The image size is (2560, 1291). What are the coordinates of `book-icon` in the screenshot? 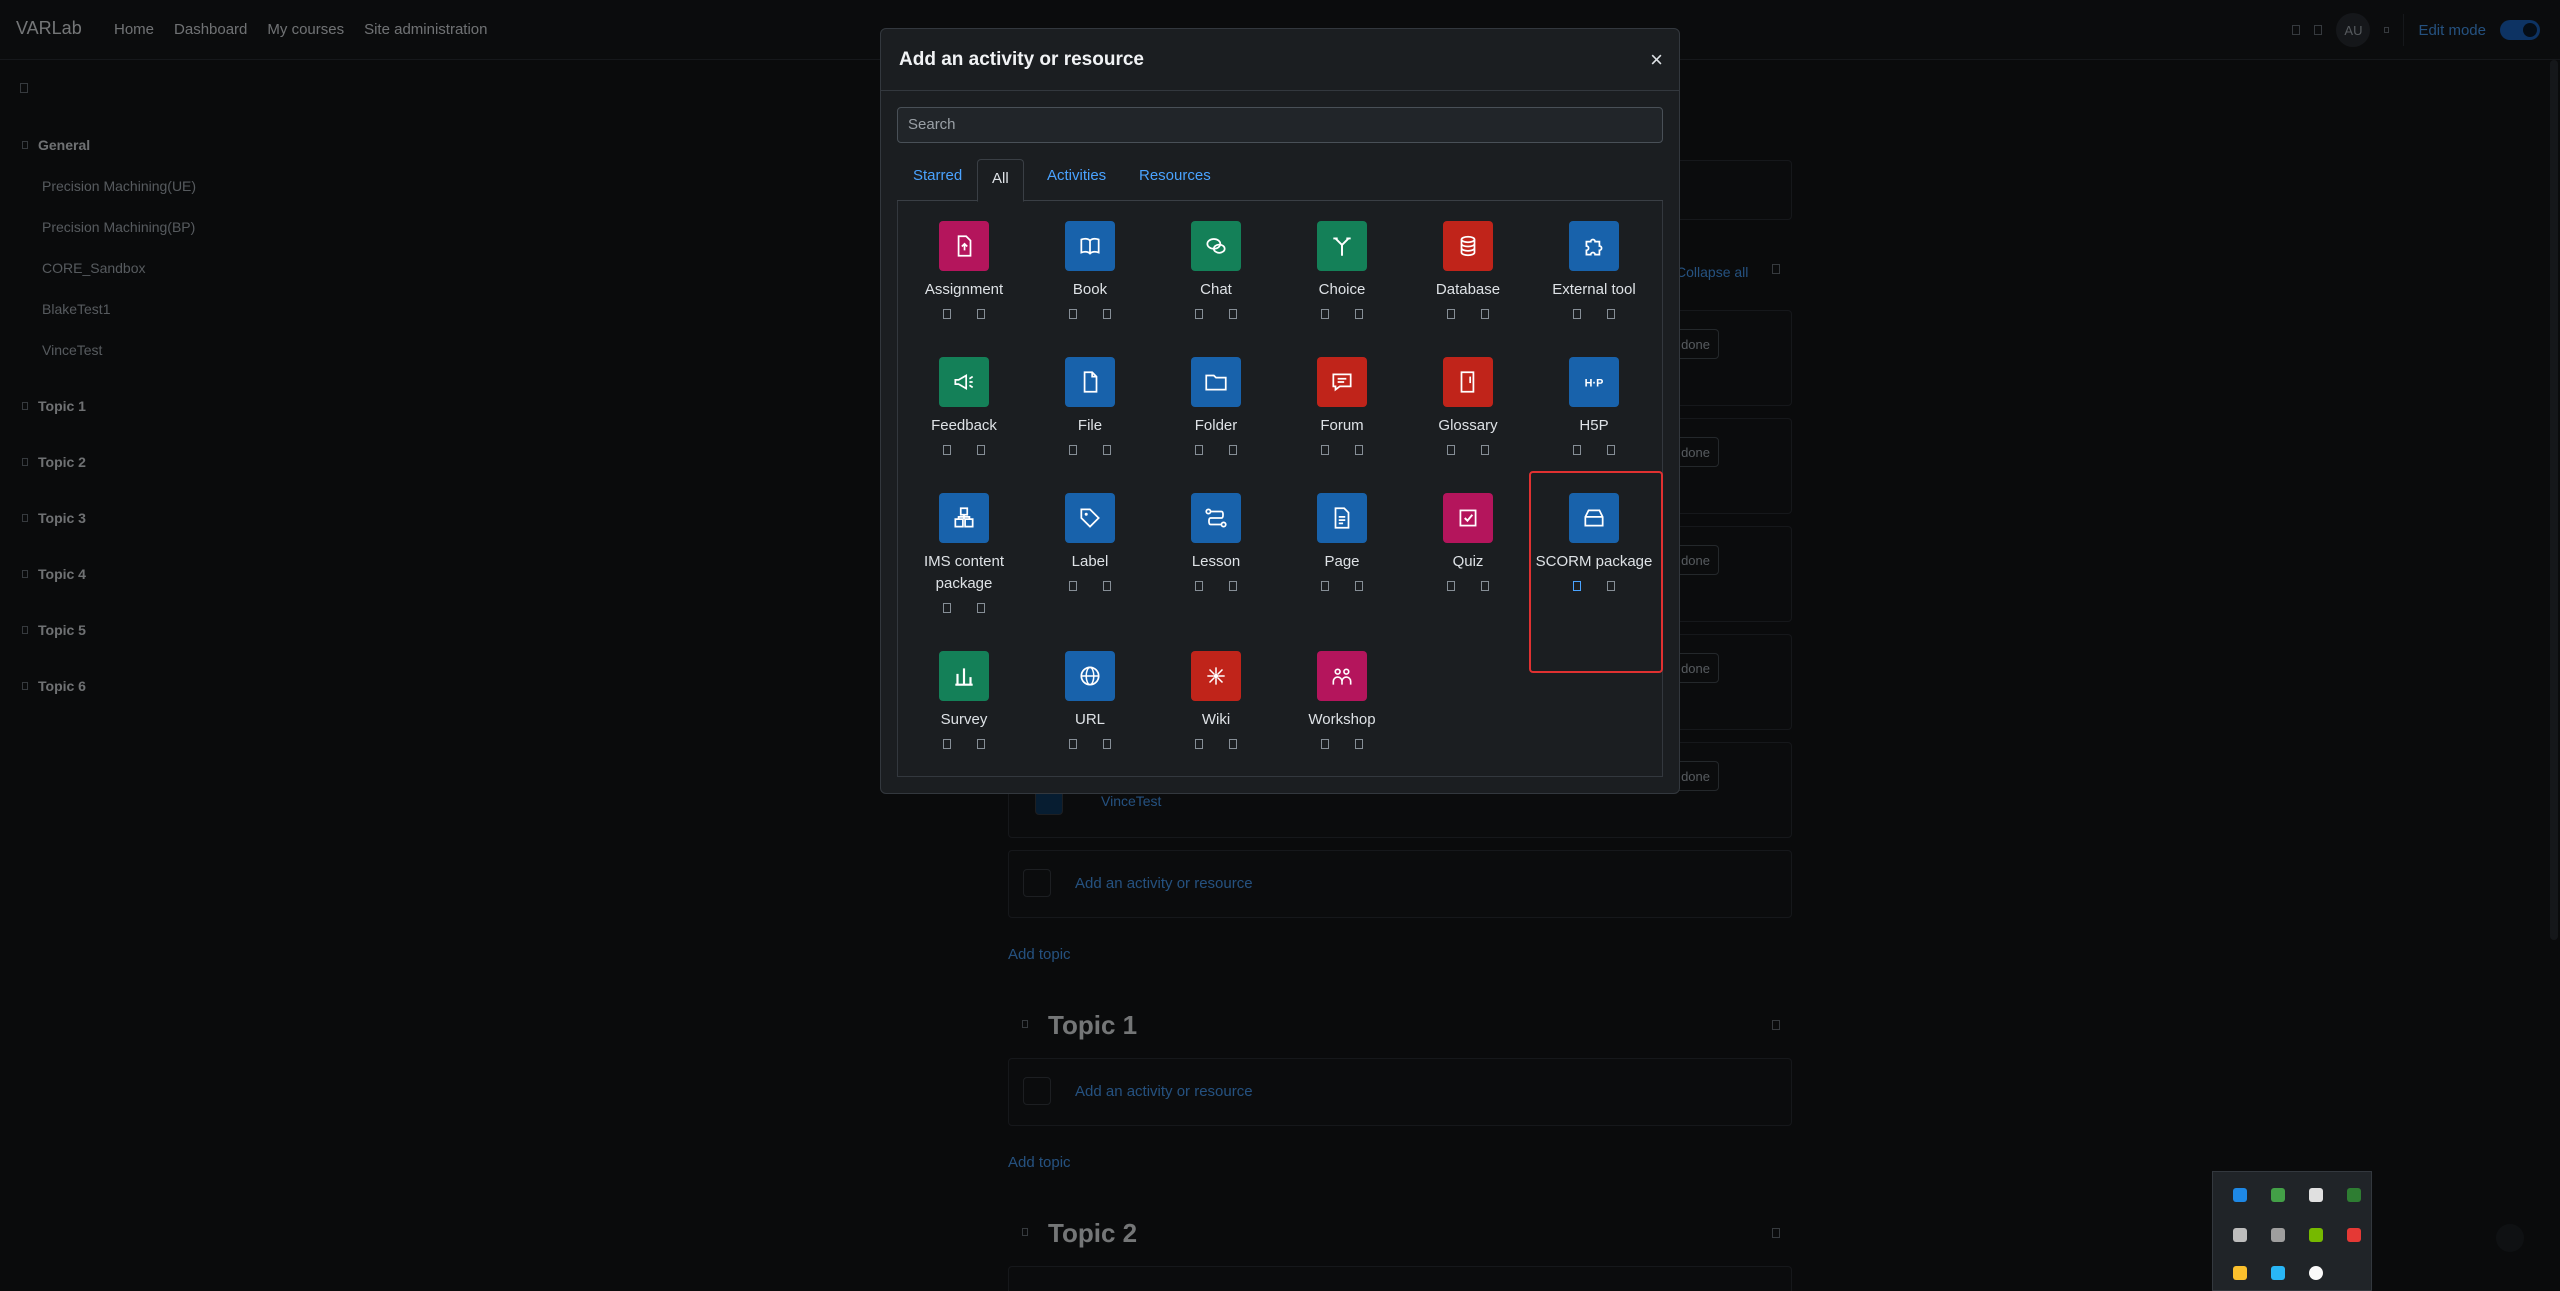 It's located at (1090, 246).